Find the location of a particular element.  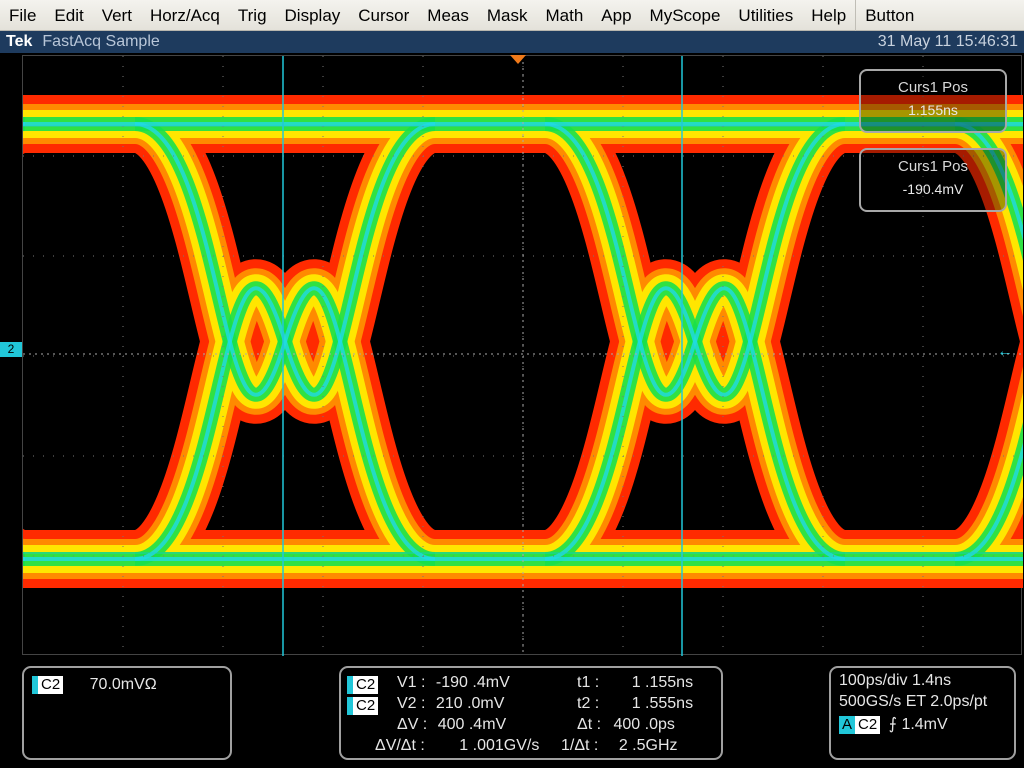

delta-t-value: 400 .0ps is located at coordinates (644, 724).